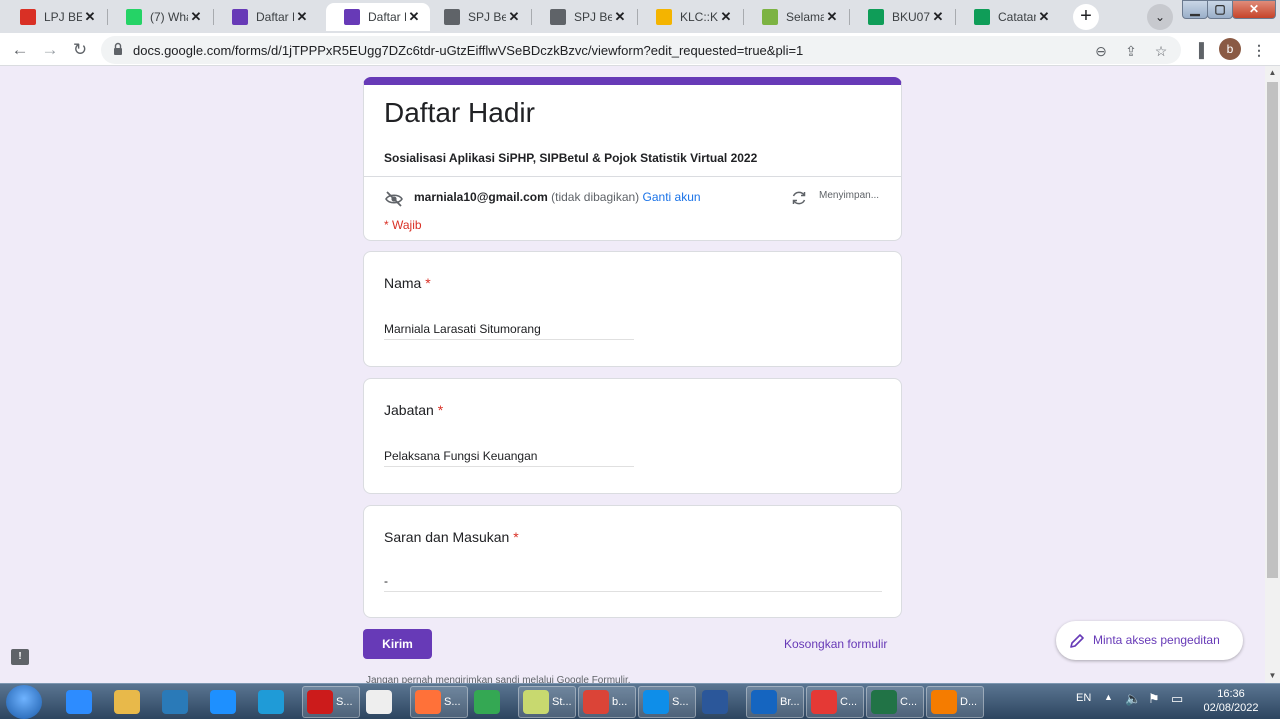  What do you see at coordinates (1086, 17) in the screenshot?
I see `new-tab-button: +` at bounding box center [1086, 17].